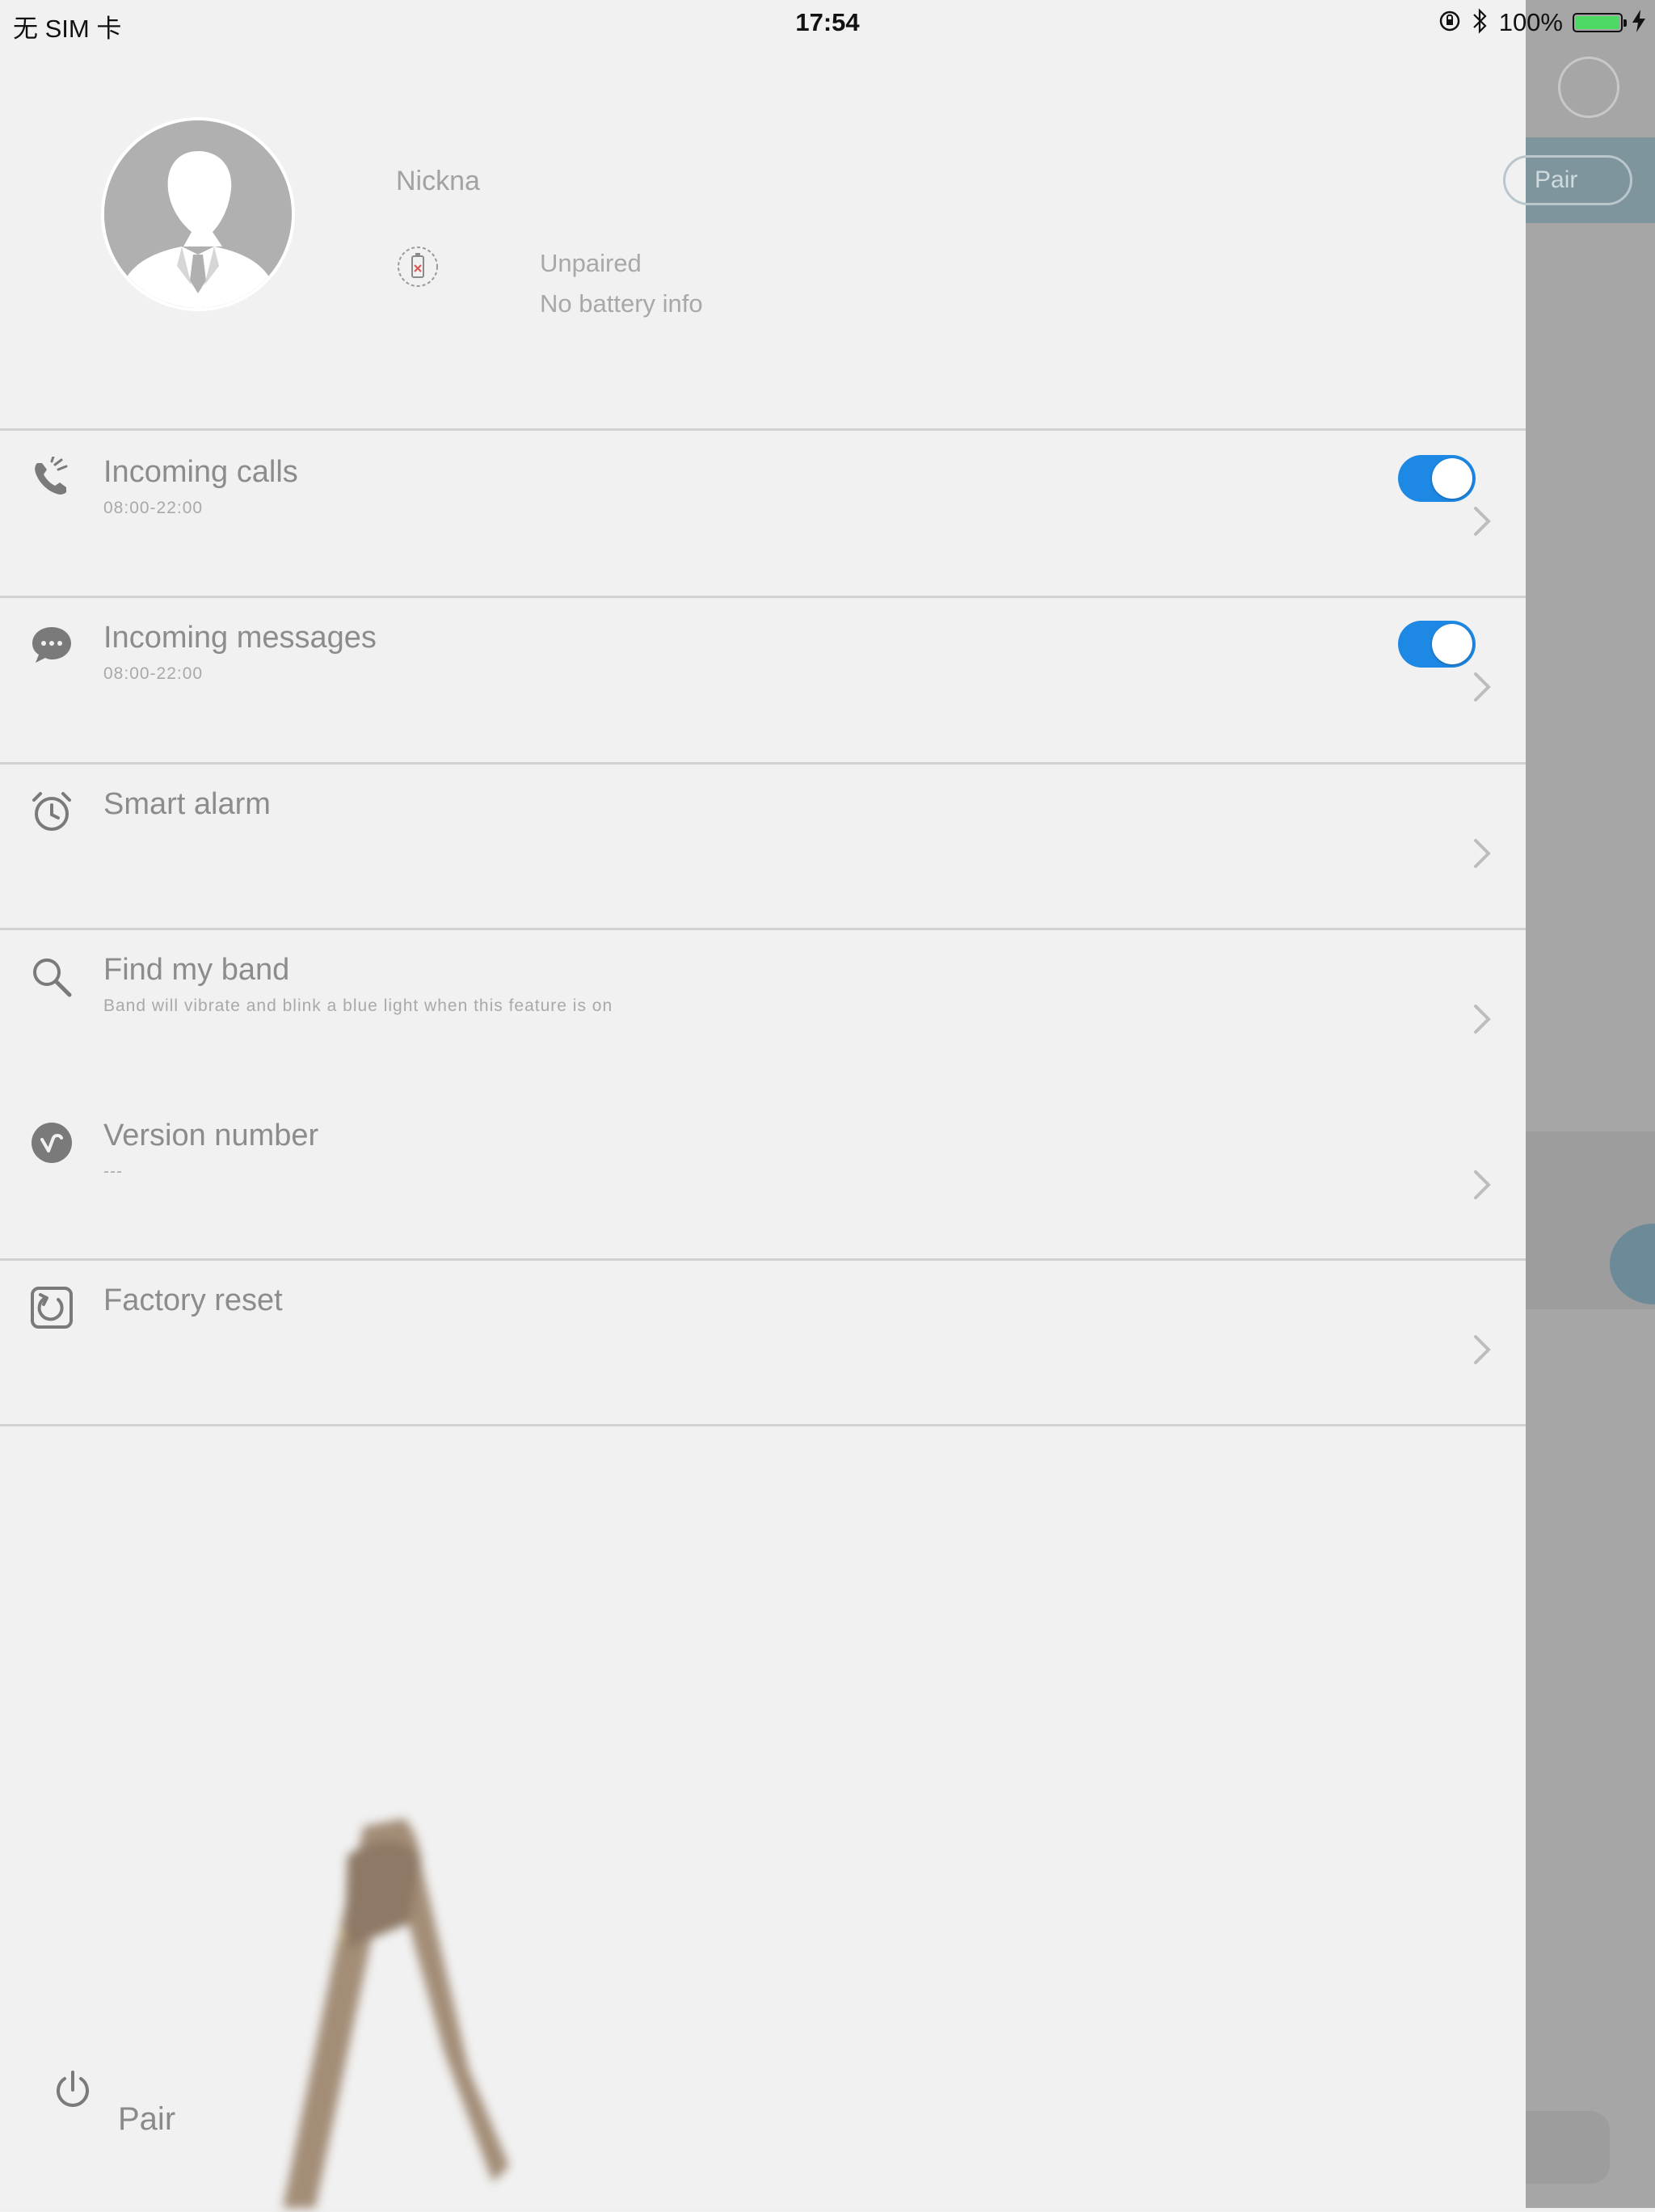 The height and width of the screenshot is (2212, 1655). Describe the element at coordinates (1450, 23) in the screenshot. I see `orientation-lock-icon` at that location.